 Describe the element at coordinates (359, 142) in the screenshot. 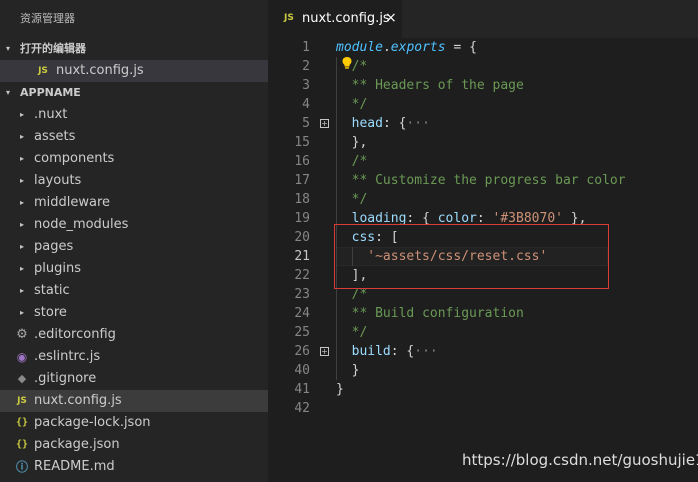

I see `code-text: },` at that location.